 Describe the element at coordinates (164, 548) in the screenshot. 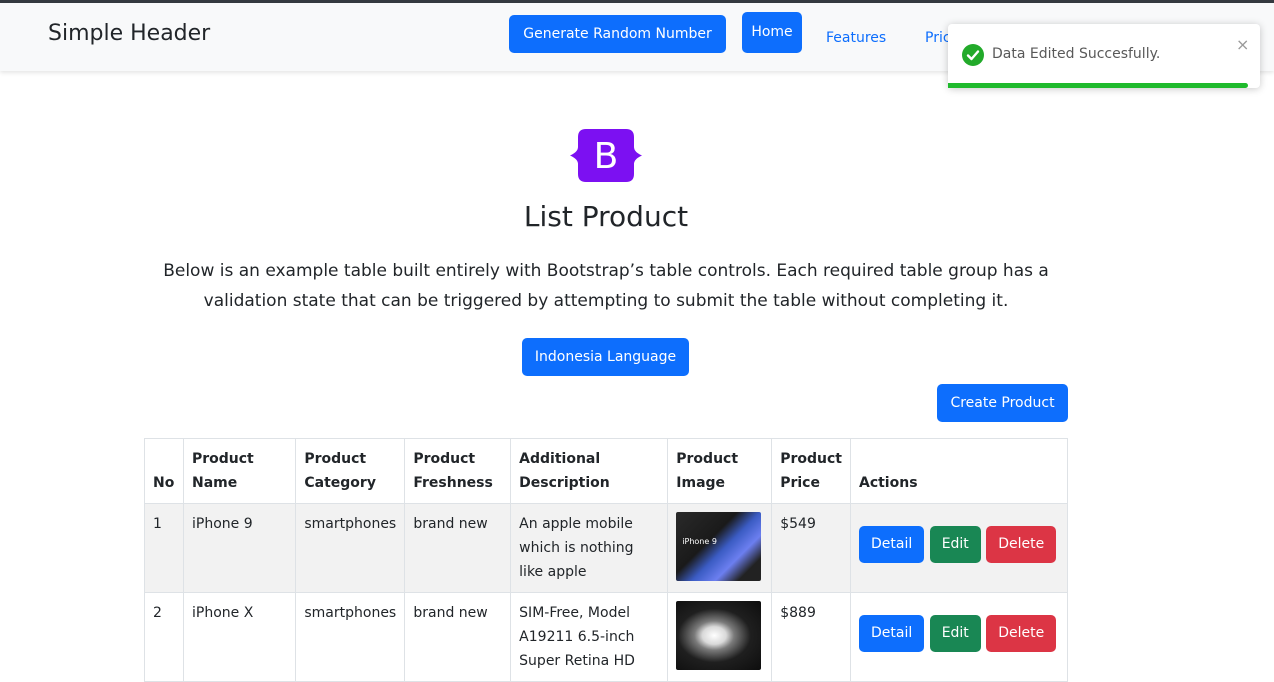

I see `cell-no: 1` at that location.